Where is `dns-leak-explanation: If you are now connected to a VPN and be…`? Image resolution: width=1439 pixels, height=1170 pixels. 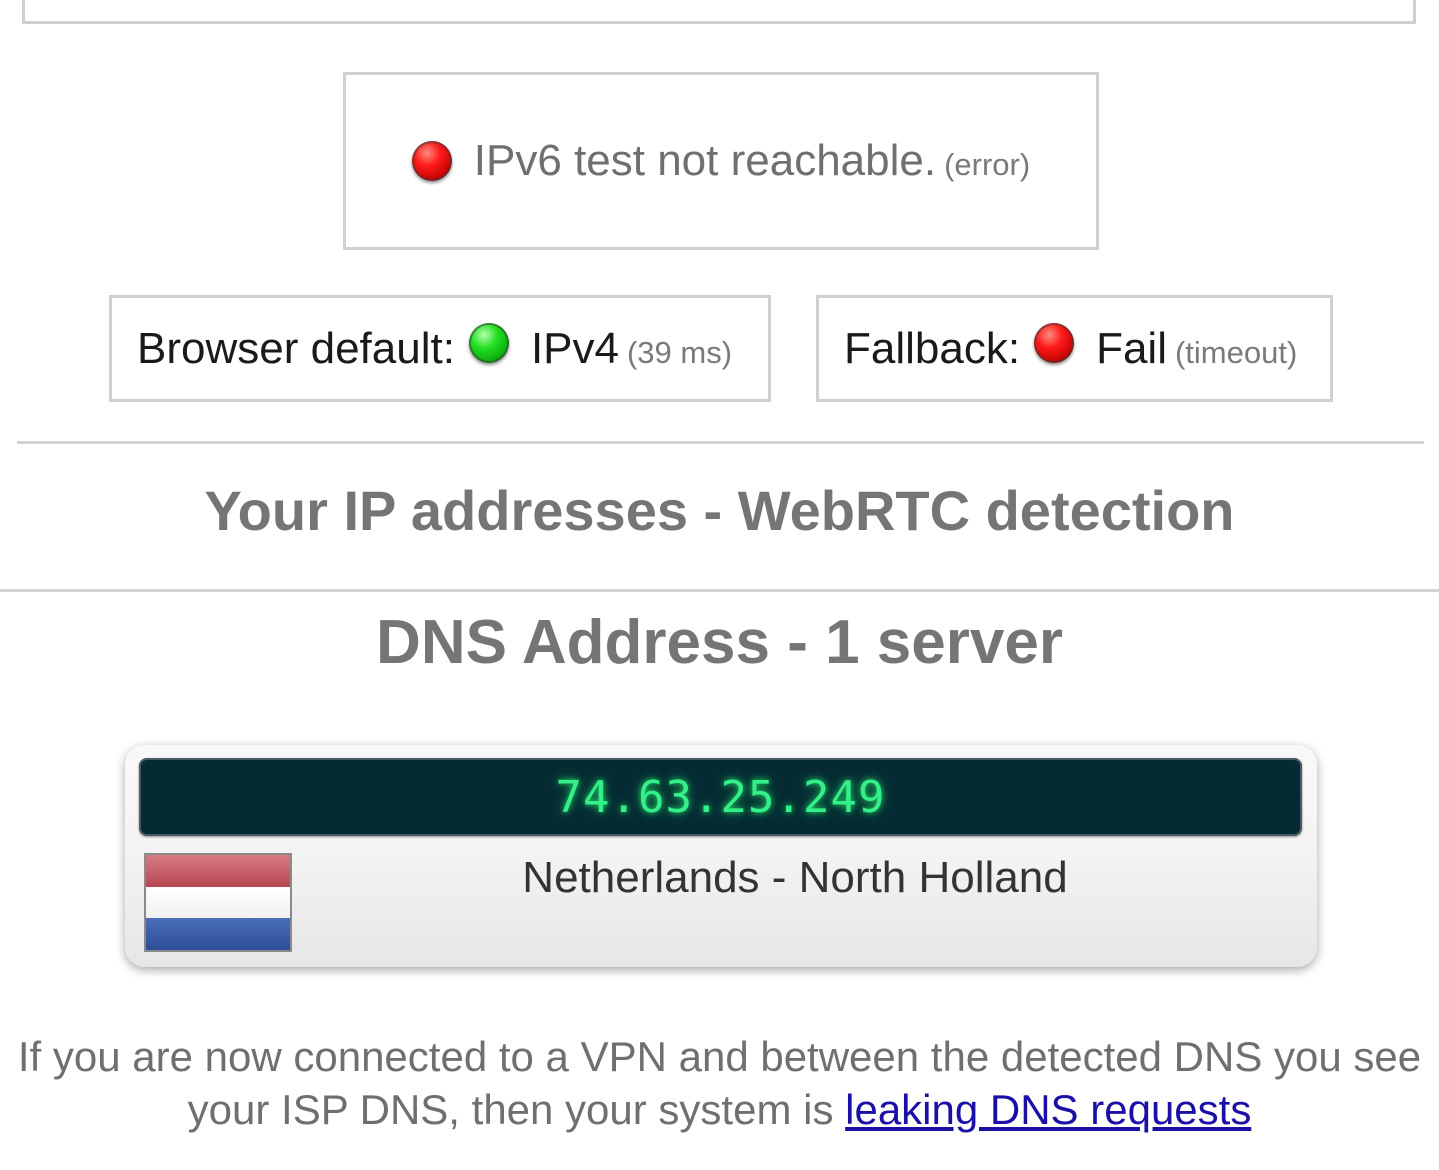 dns-leak-explanation: If you are now connected to a VPN and be… is located at coordinates (719, 1083).